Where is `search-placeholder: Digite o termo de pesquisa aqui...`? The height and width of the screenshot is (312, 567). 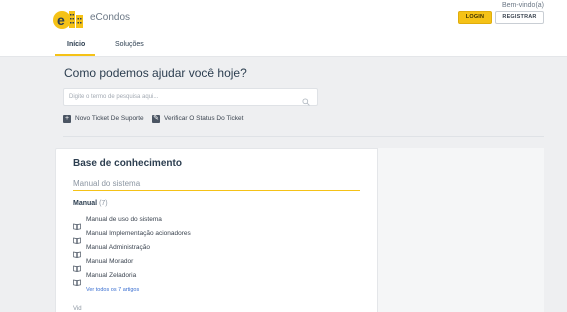 search-placeholder: Digite o termo de pesquisa aqui... is located at coordinates (114, 97).